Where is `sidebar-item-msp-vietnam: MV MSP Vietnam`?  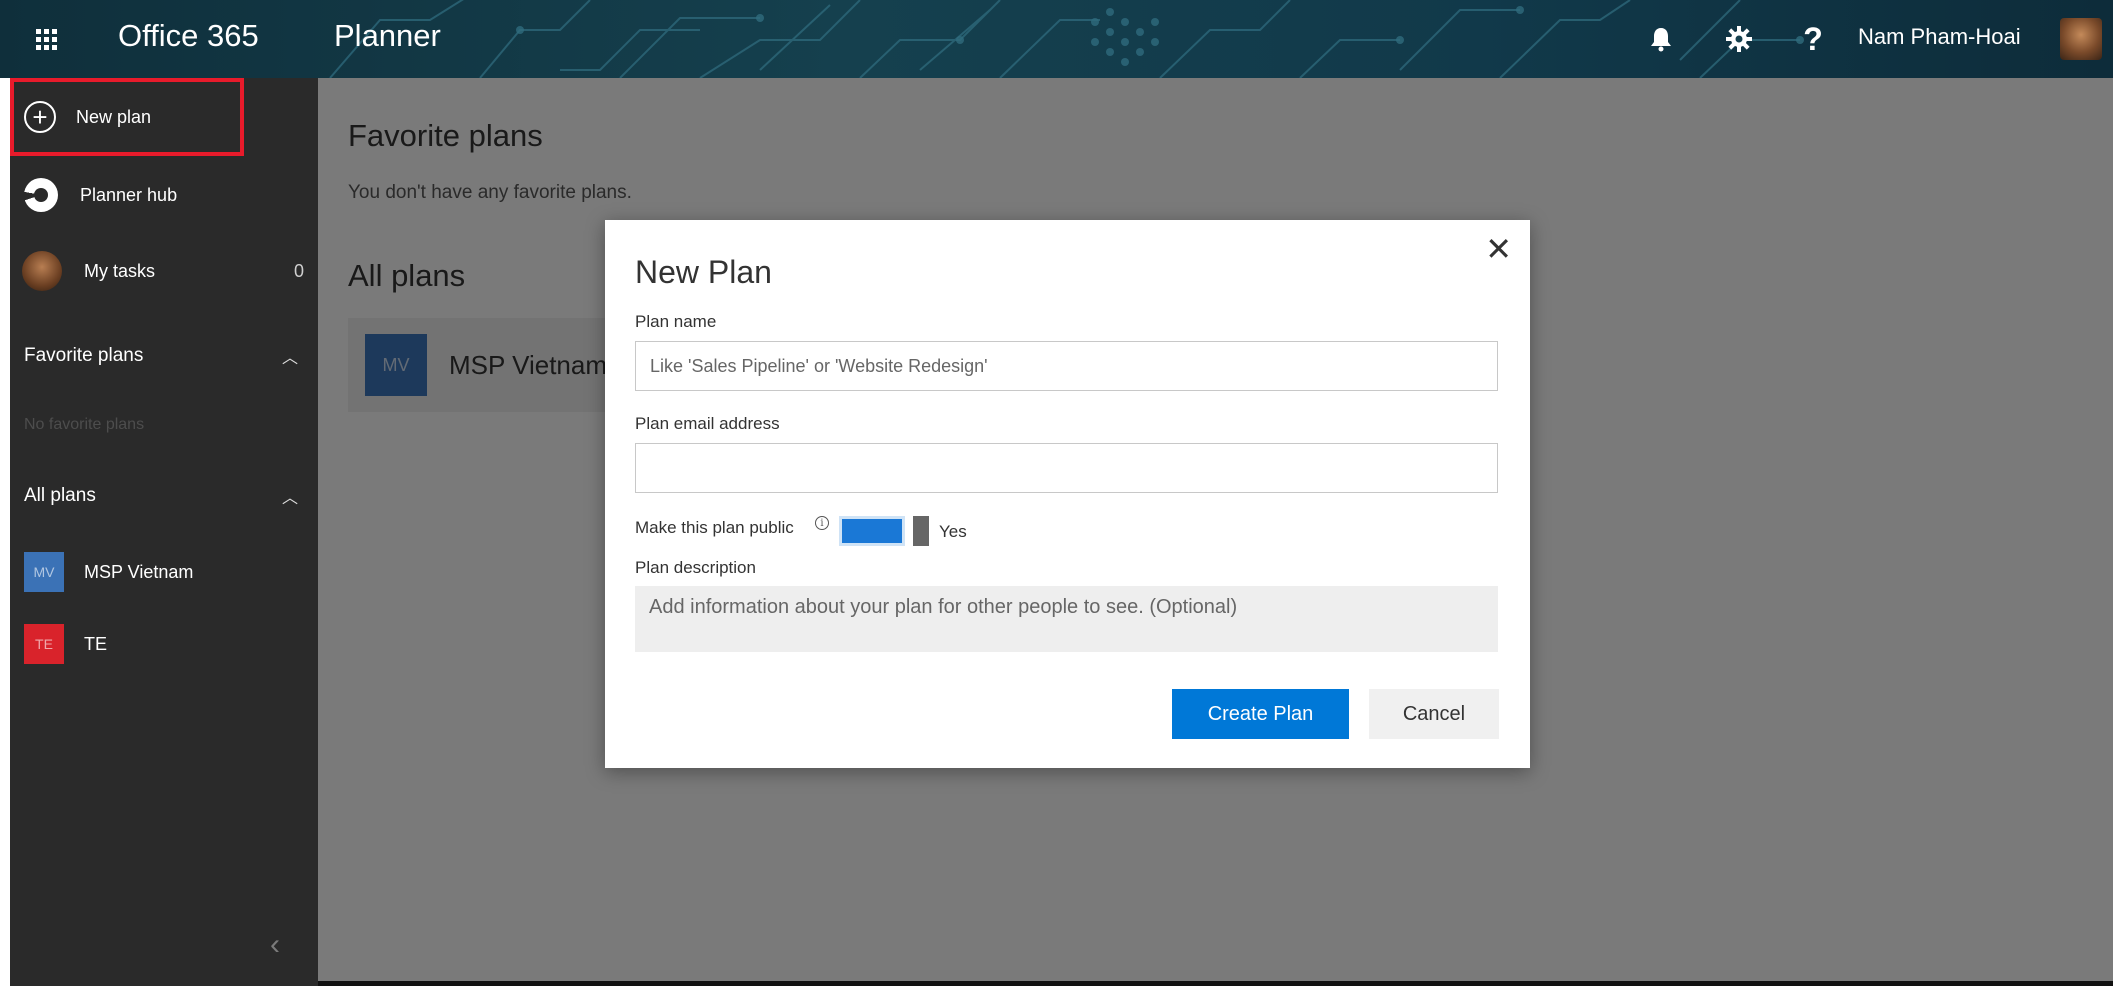
sidebar-item-msp-vietnam: MV MSP Vietnam is located at coordinates (164, 572).